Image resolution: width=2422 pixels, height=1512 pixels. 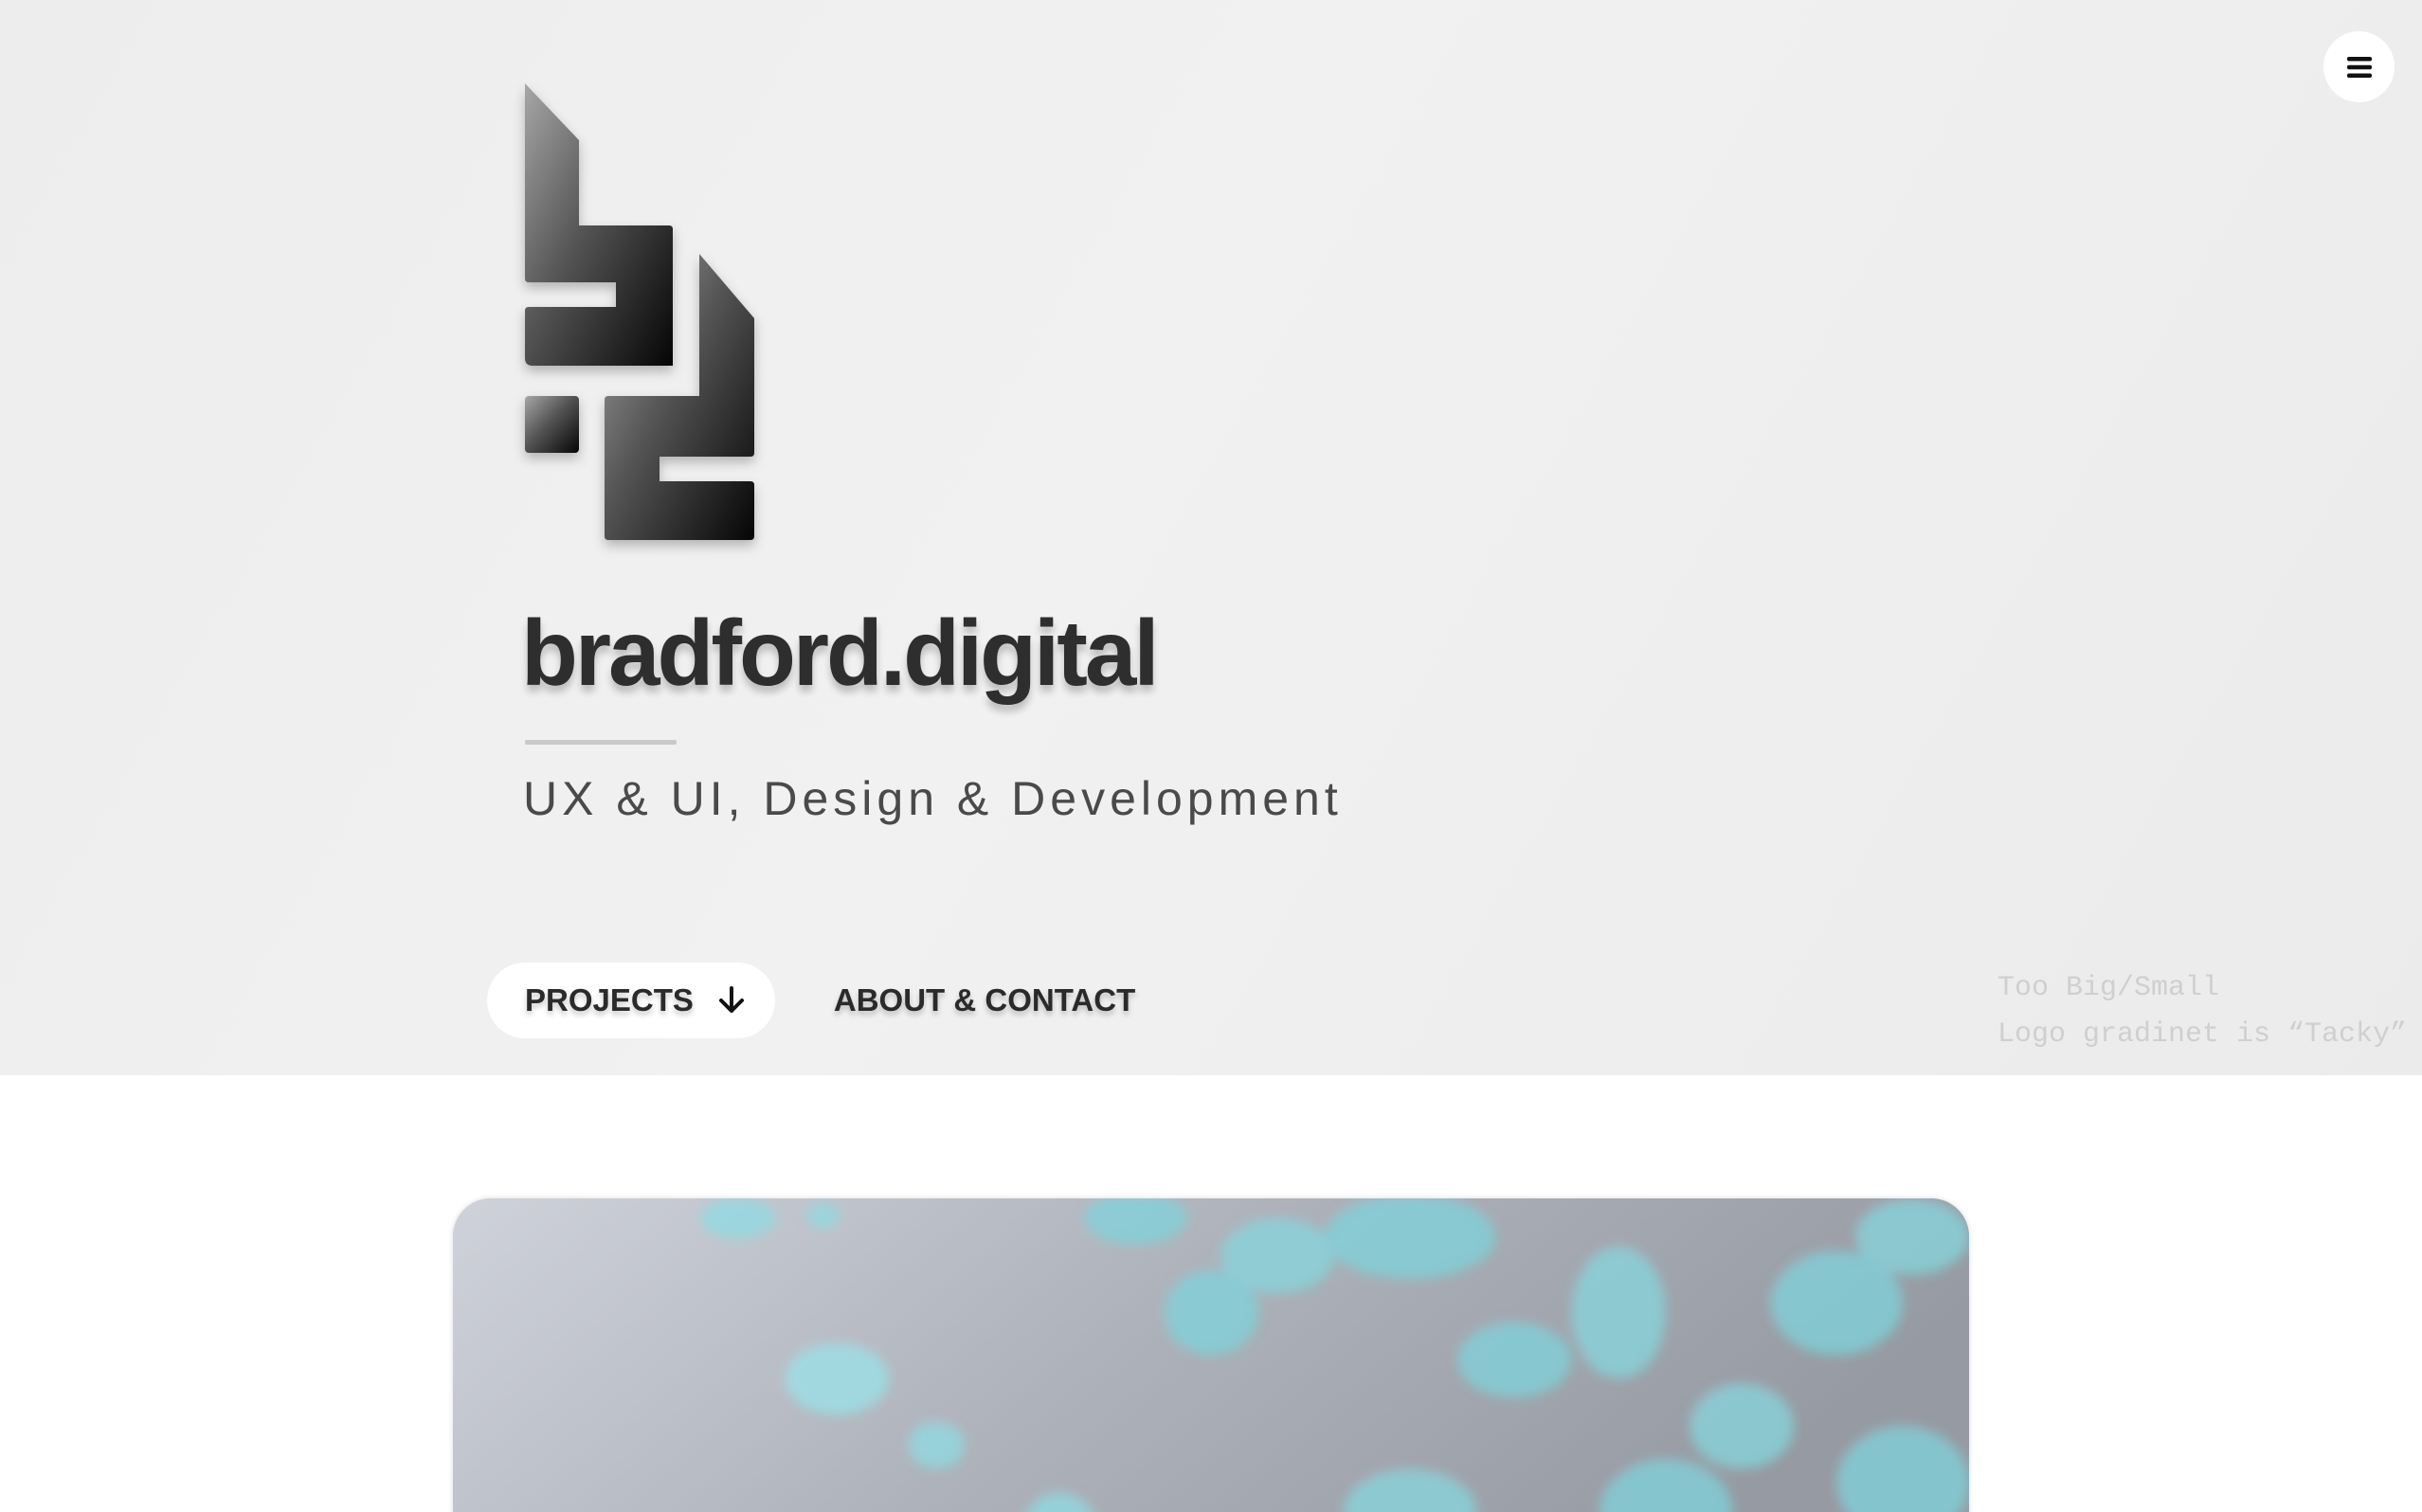 I want to click on main-nav: PROJECTS ABOUT & CONTACT, so click(x=811, y=1000).